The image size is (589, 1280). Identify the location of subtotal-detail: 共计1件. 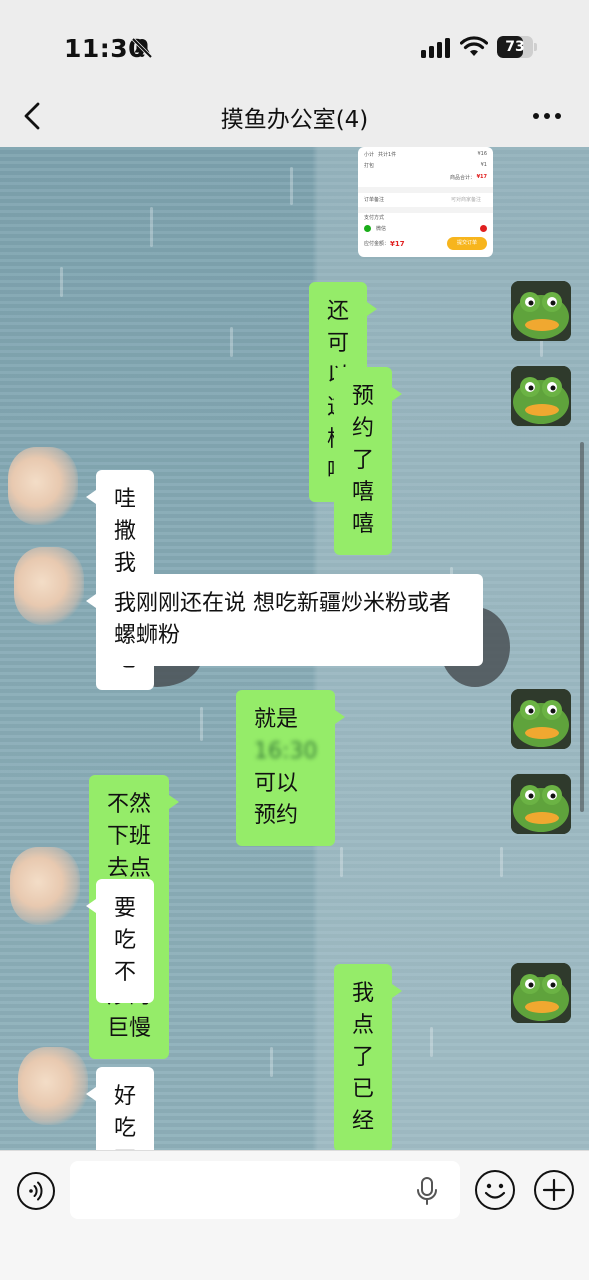
(387, 155).